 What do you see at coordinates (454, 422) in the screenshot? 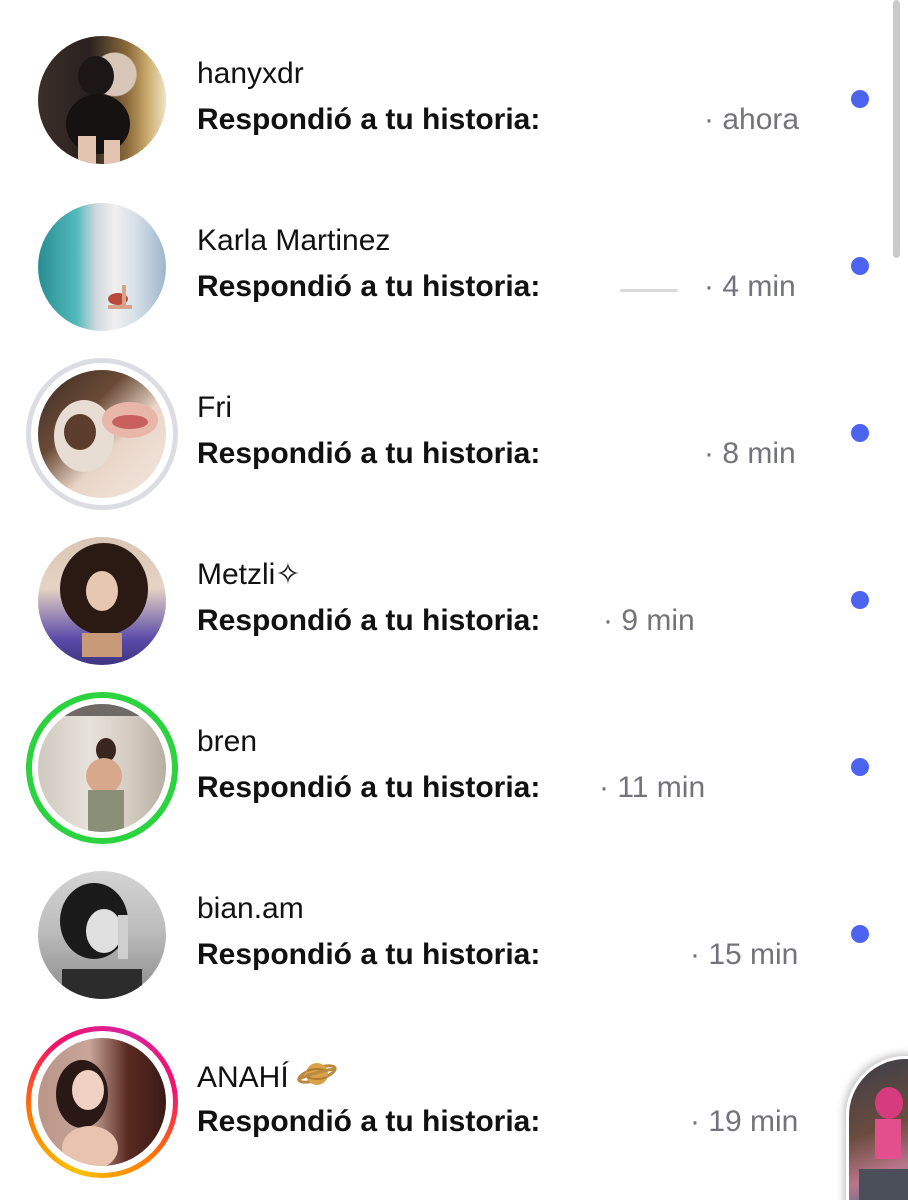
I see `thread-row: Fri Respondió a tu historia: · 8 min` at bounding box center [454, 422].